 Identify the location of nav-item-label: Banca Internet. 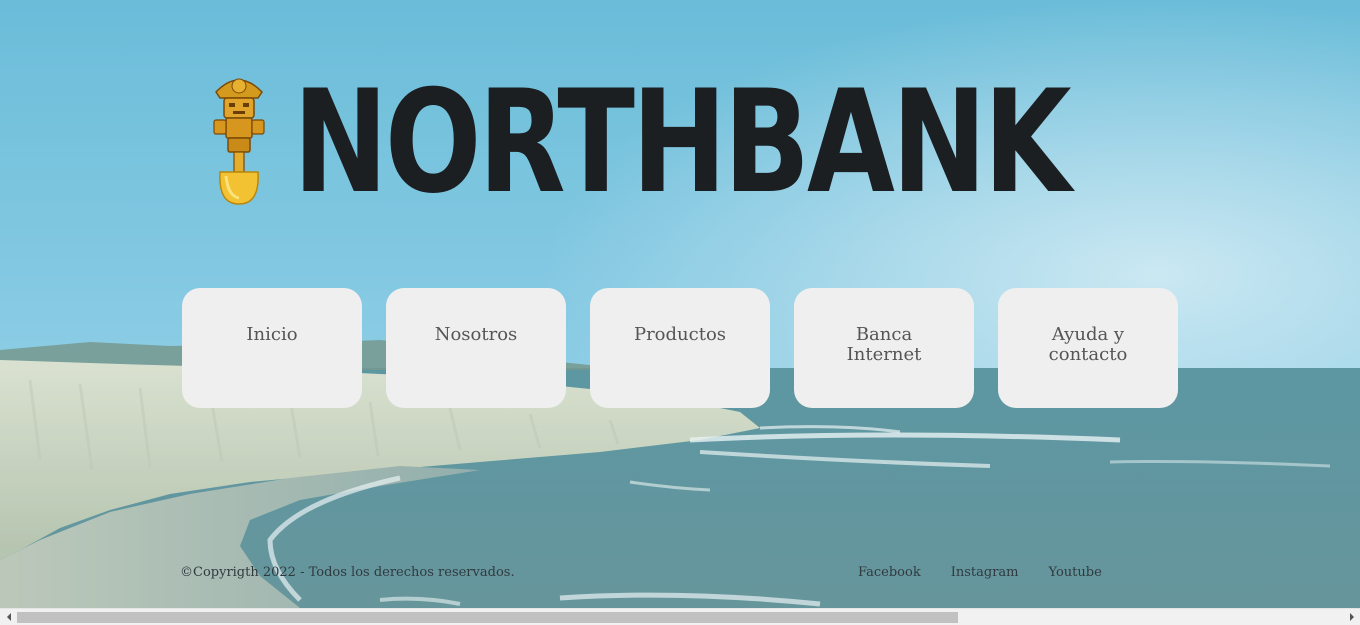
(884, 344).